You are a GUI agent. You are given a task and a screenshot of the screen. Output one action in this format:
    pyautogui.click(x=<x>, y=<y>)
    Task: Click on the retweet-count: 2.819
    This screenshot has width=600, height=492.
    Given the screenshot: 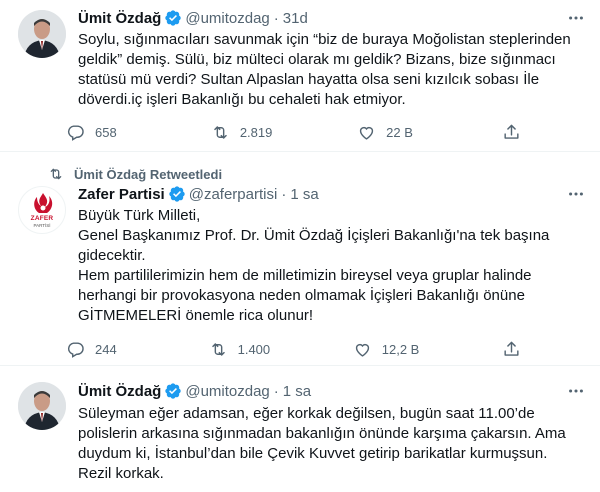 What is the action you would take?
    pyautogui.click(x=256, y=132)
    